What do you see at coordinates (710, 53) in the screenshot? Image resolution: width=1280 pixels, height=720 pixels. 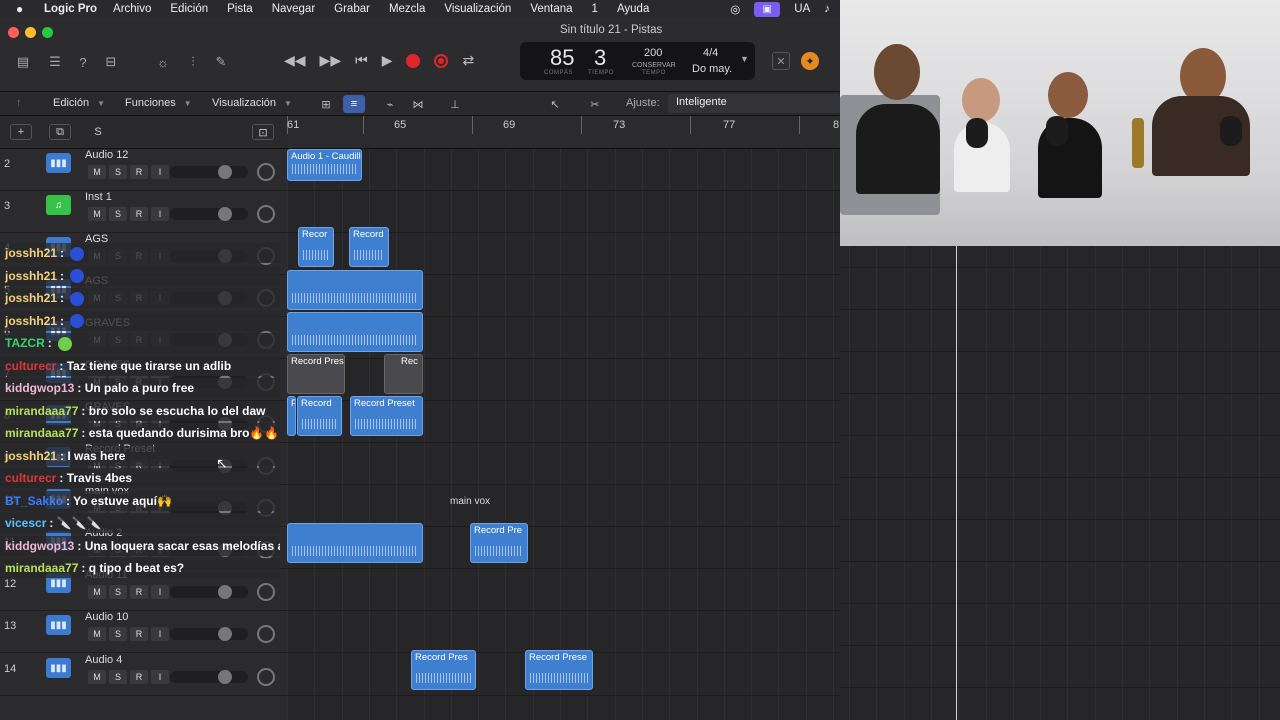 I see `lcd-signature: 4/4` at bounding box center [710, 53].